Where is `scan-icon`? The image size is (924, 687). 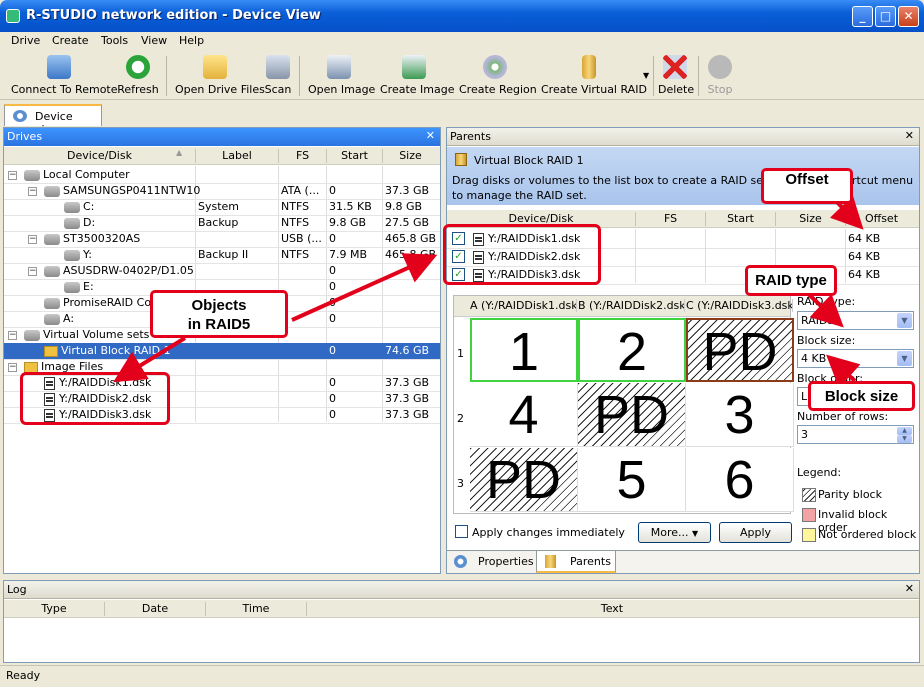 scan-icon is located at coordinates (278, 67).